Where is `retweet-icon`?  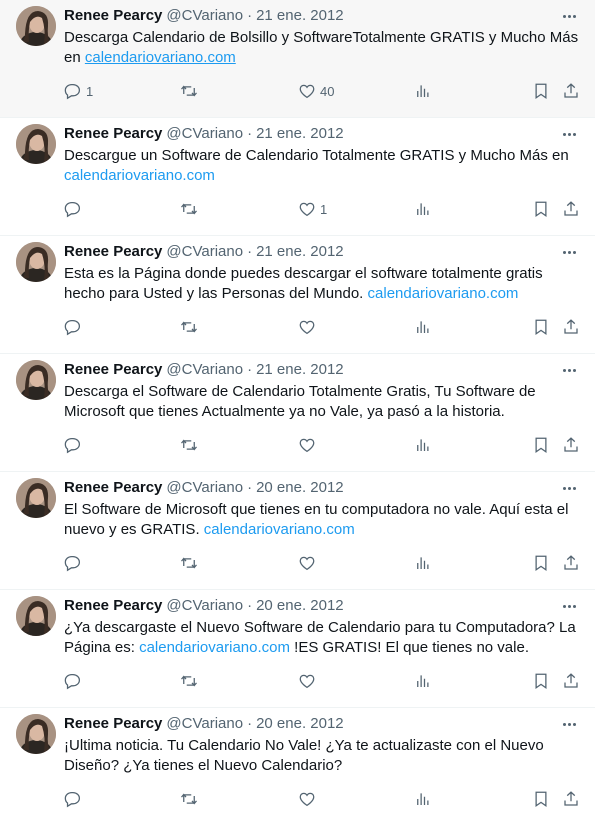 retweet-icon is located at coordinates (189, 327).